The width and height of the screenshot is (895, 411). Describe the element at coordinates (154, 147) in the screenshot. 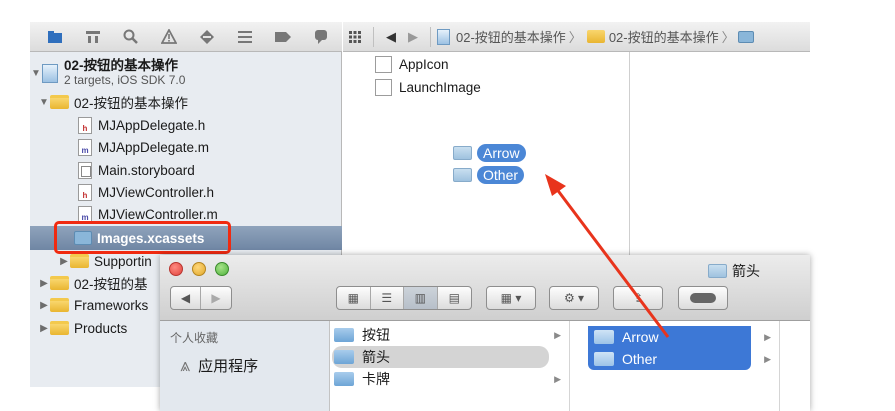

I see `file-label: MJAppDelegate.m` at that location.